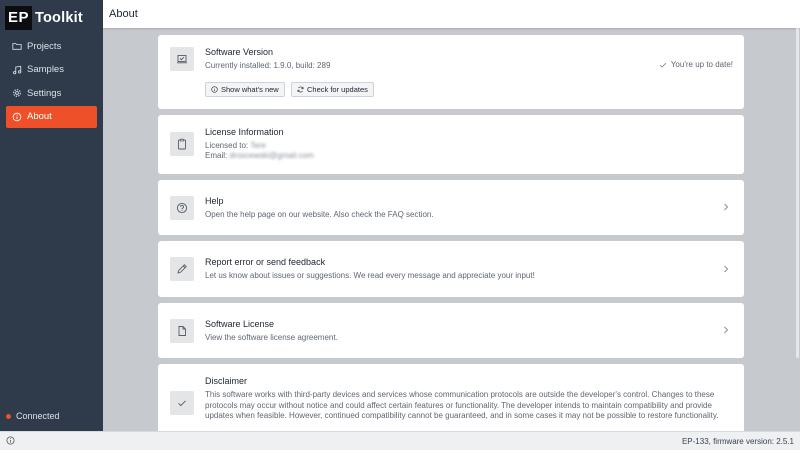  Describe the element at coordinates (8, 416) in the screenshot. I see `status-dot` at that location.